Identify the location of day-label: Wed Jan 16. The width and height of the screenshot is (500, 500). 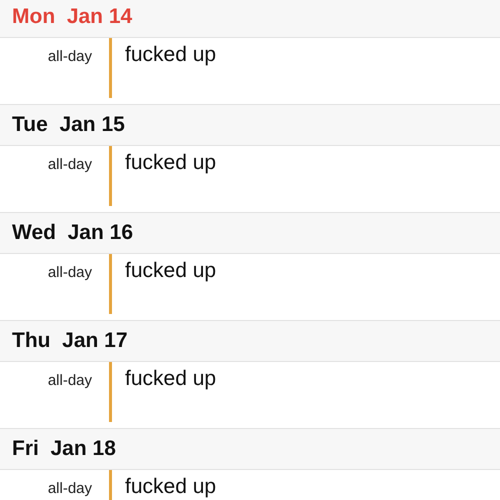
(72, 233).